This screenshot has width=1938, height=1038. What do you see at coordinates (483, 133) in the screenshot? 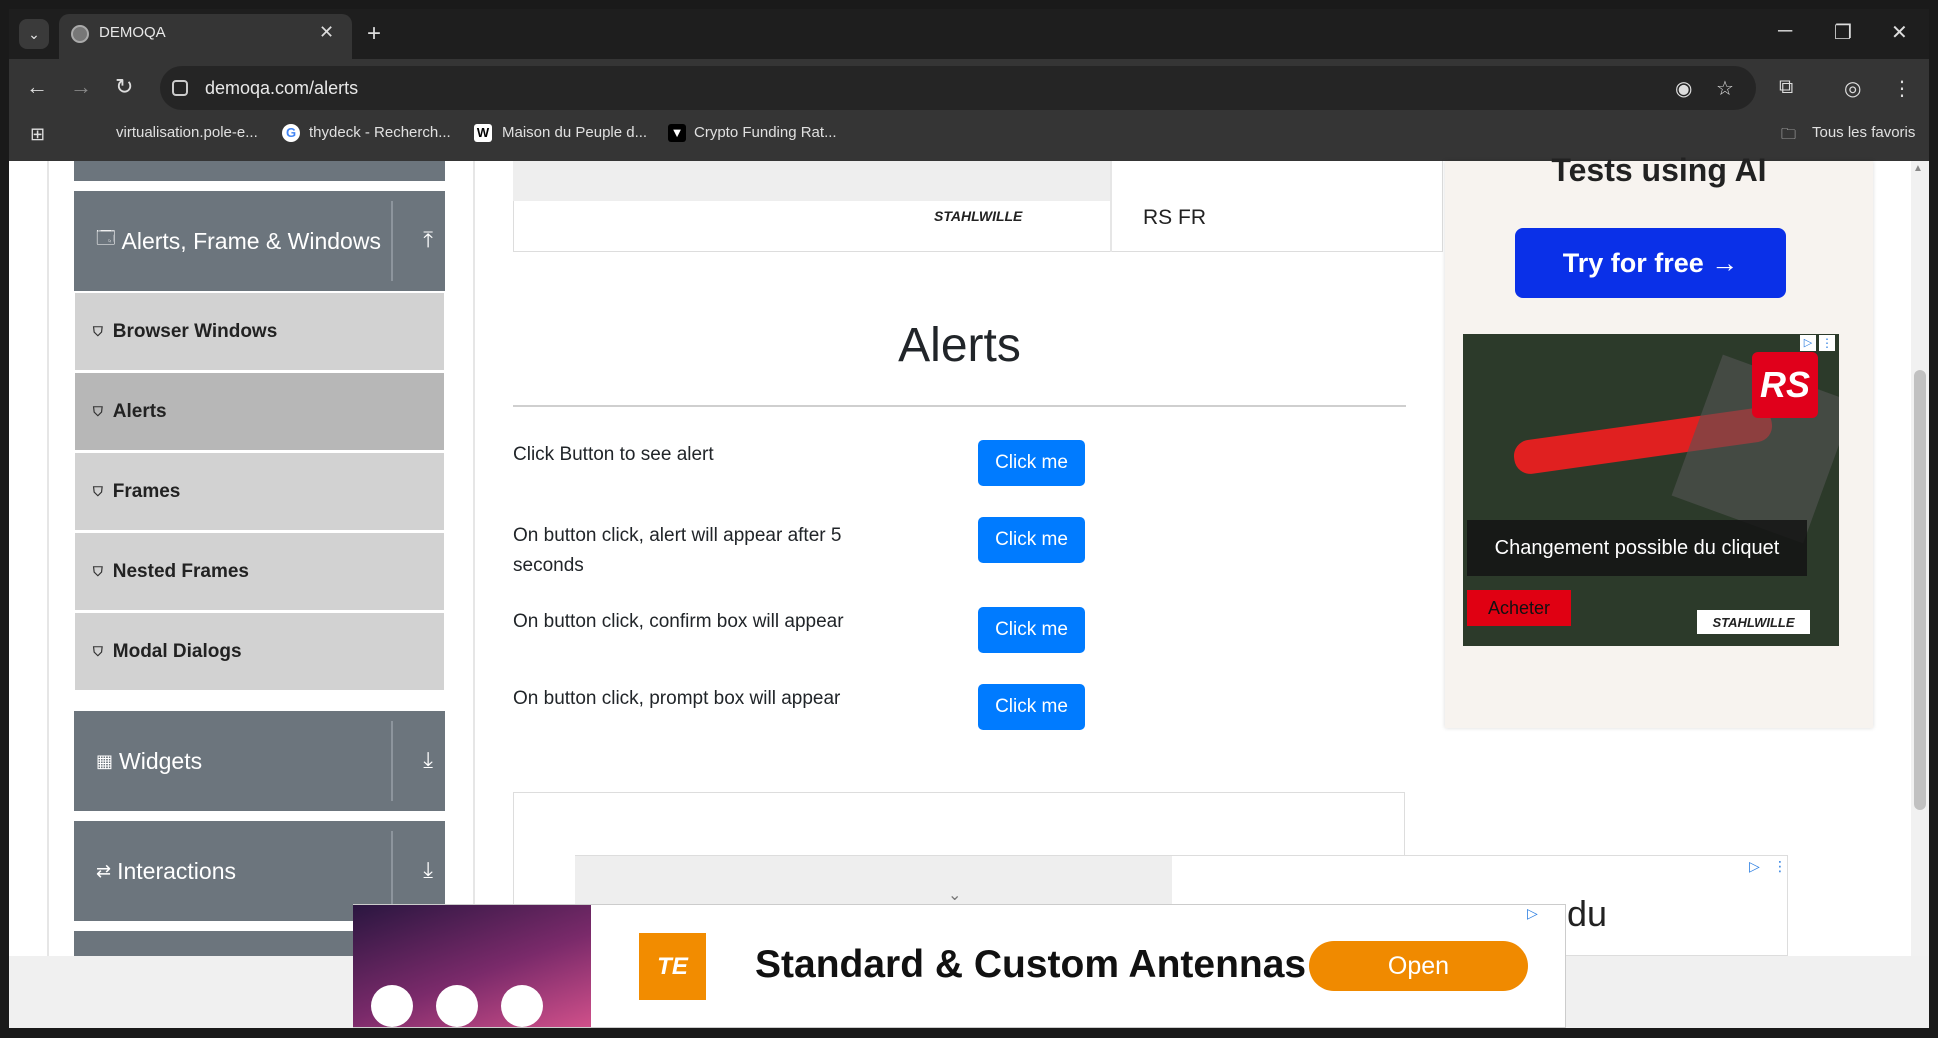
I see `wikipedia-icon: W` at bounding box center [483, 133].